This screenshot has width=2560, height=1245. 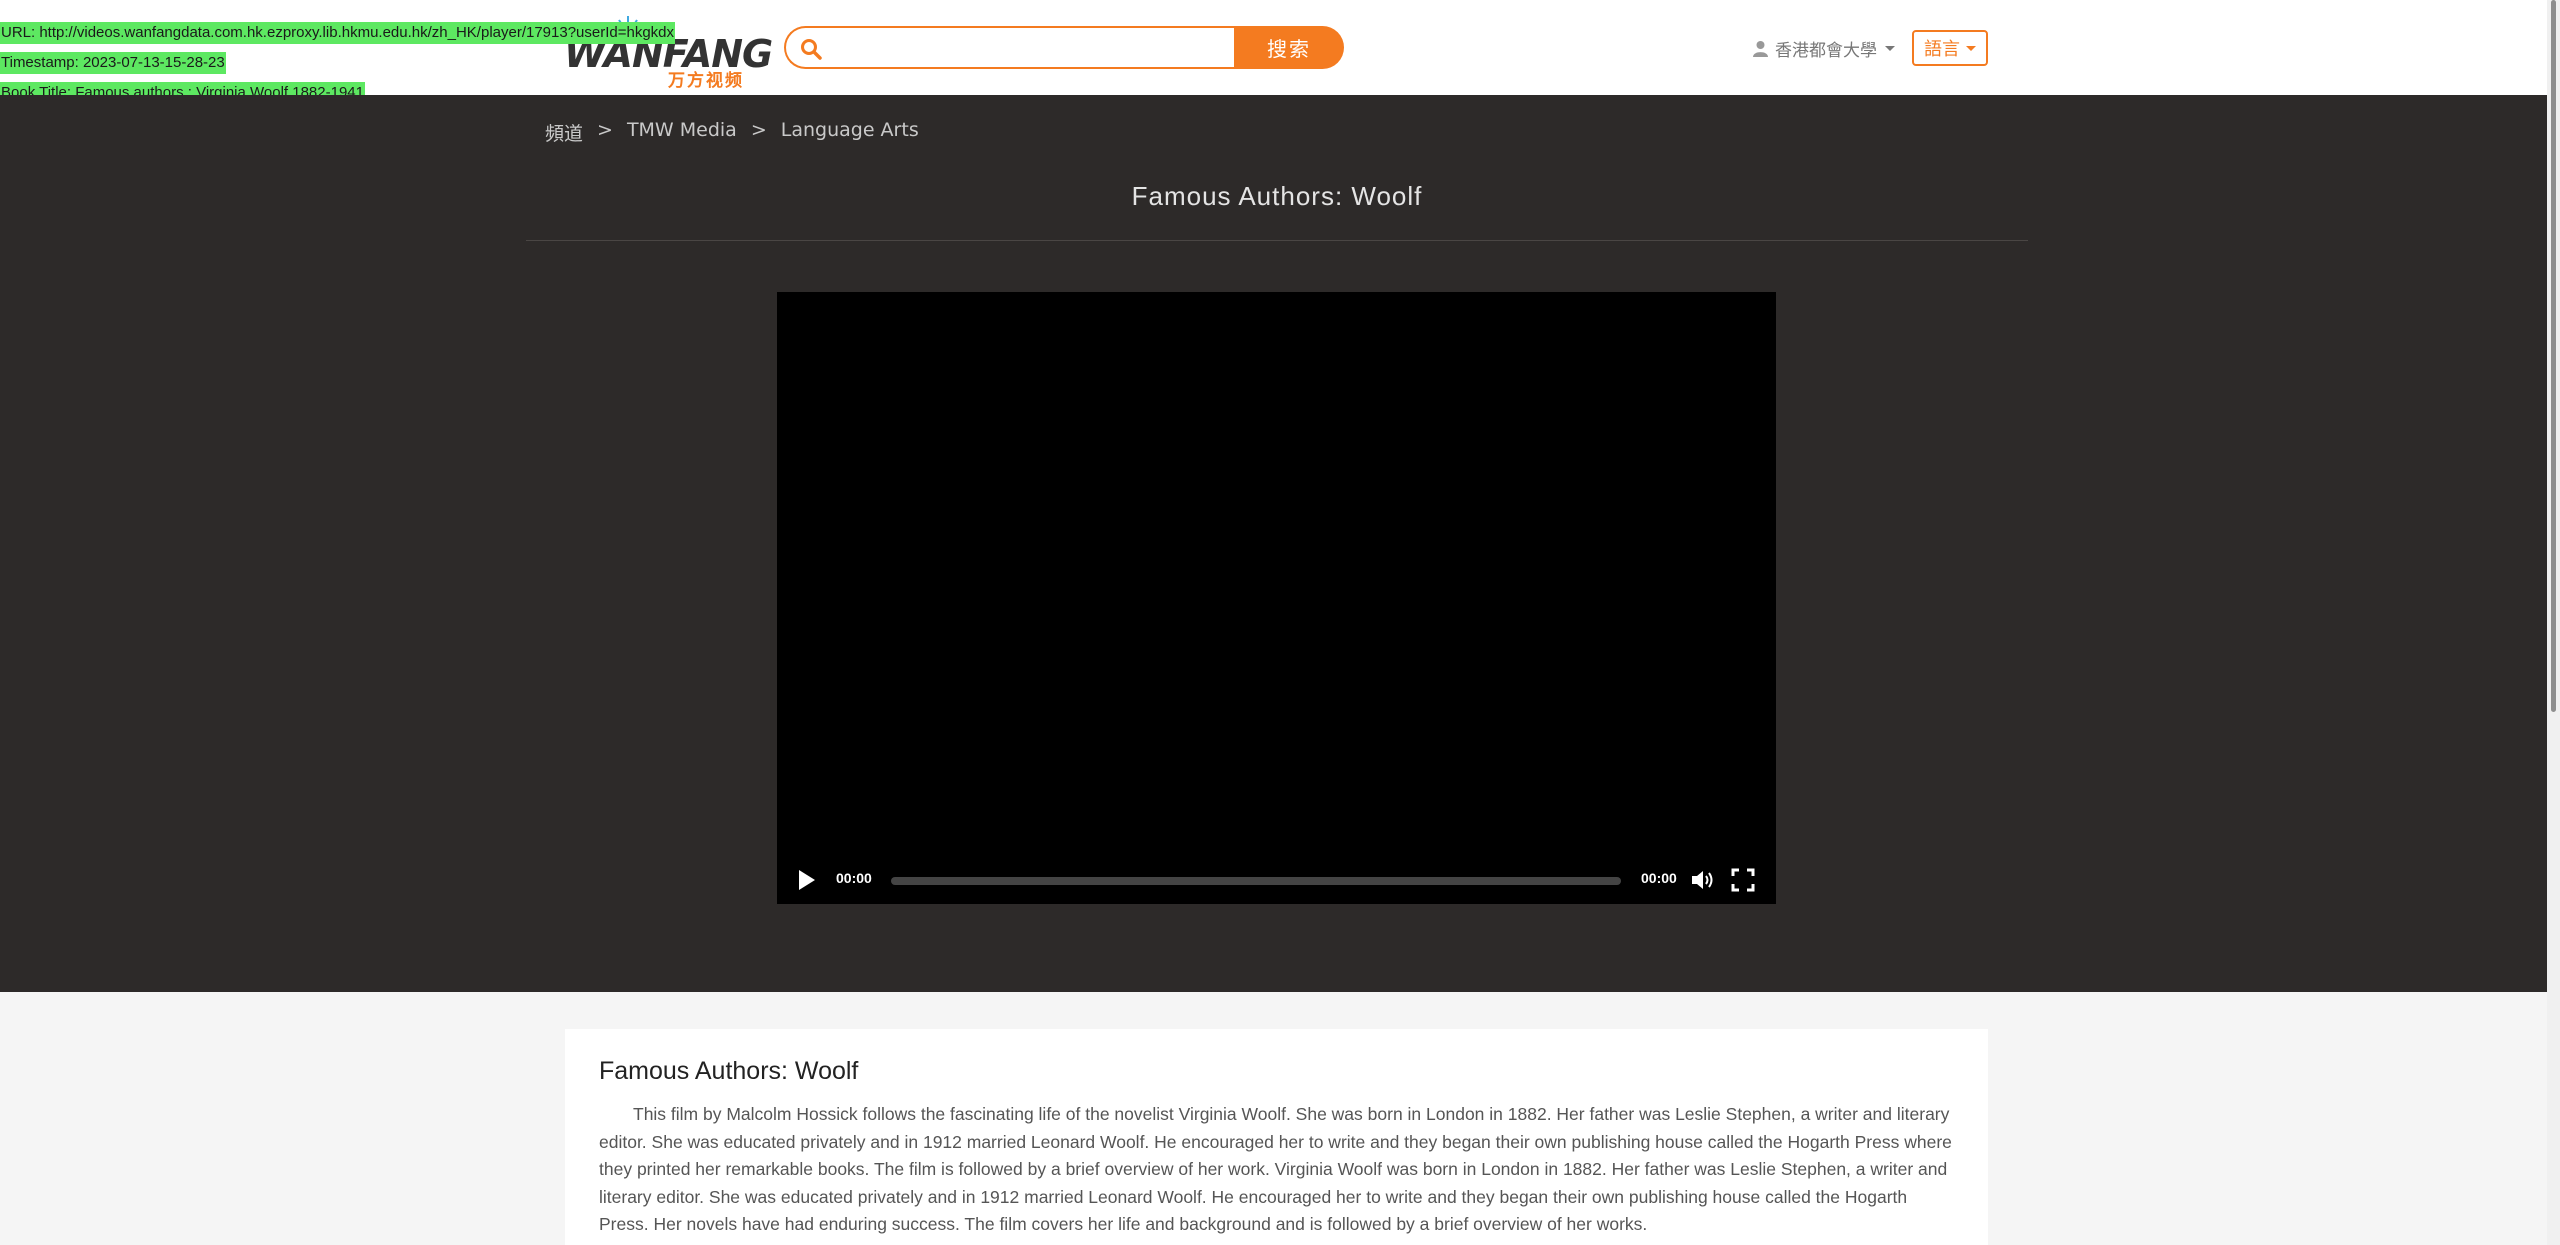 What do you see at coordinates (113, 63) in the screenshot?
I see `overlay-timestamp: Timestamp: 2023-07-13-15-28-23` at bounding box center [113, 63].